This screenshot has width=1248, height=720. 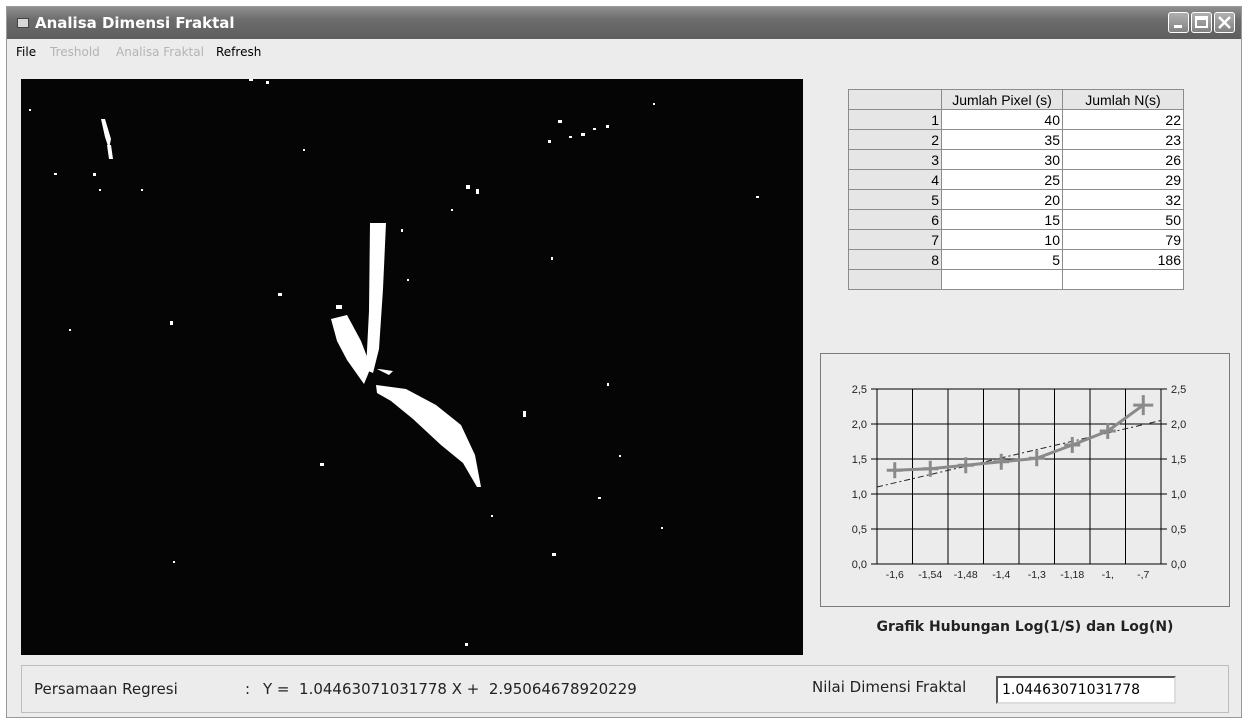 I want to click on cell-n: 32, so click(x=1123, y=199).